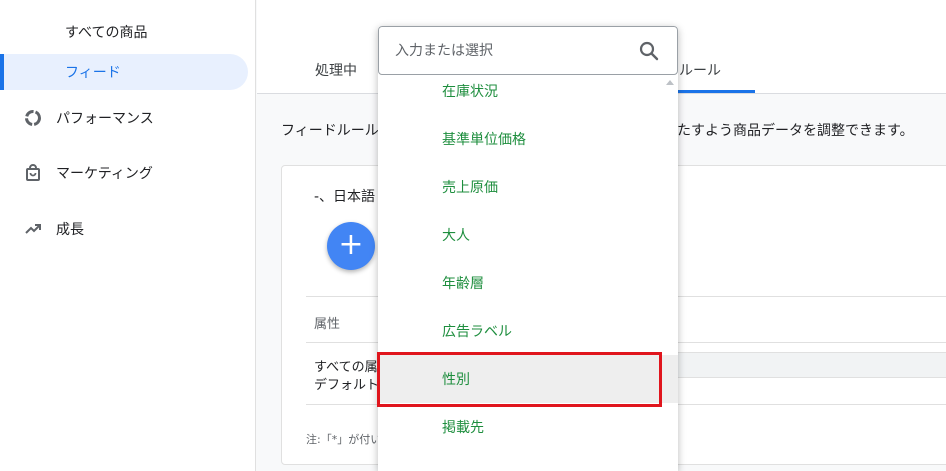 The width and height of the screenshot is (946, 471). I want to click on sidebar-item-marketing: マーケティング, so click(124, 173).